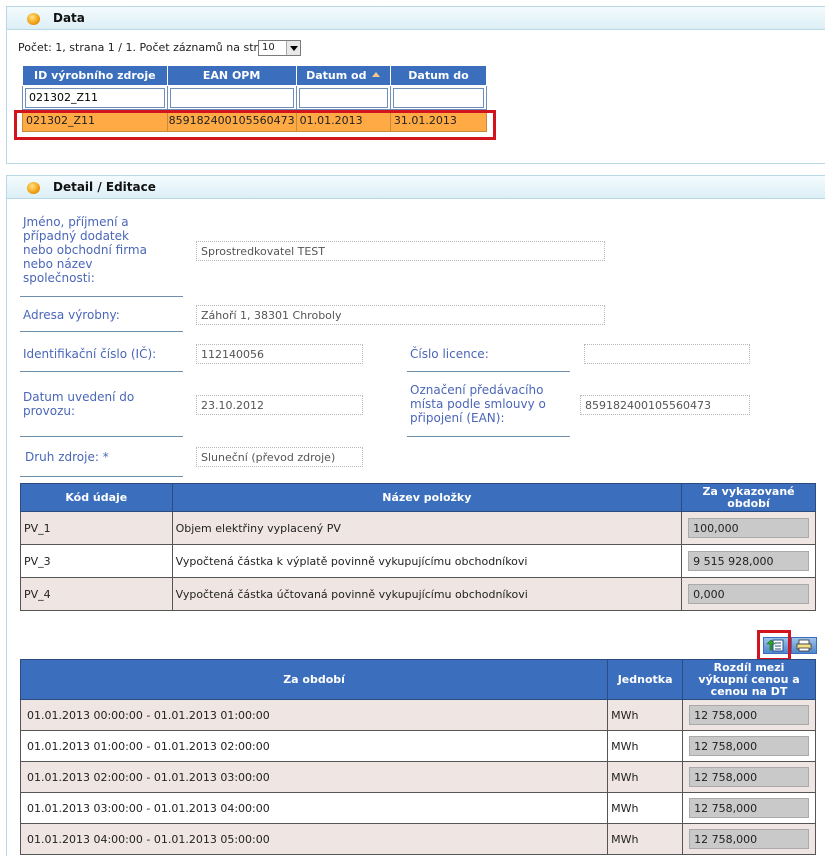 The height and width of the screenshot is (856, 825). I want to click on value-field: 0,000, so click(748, 594).